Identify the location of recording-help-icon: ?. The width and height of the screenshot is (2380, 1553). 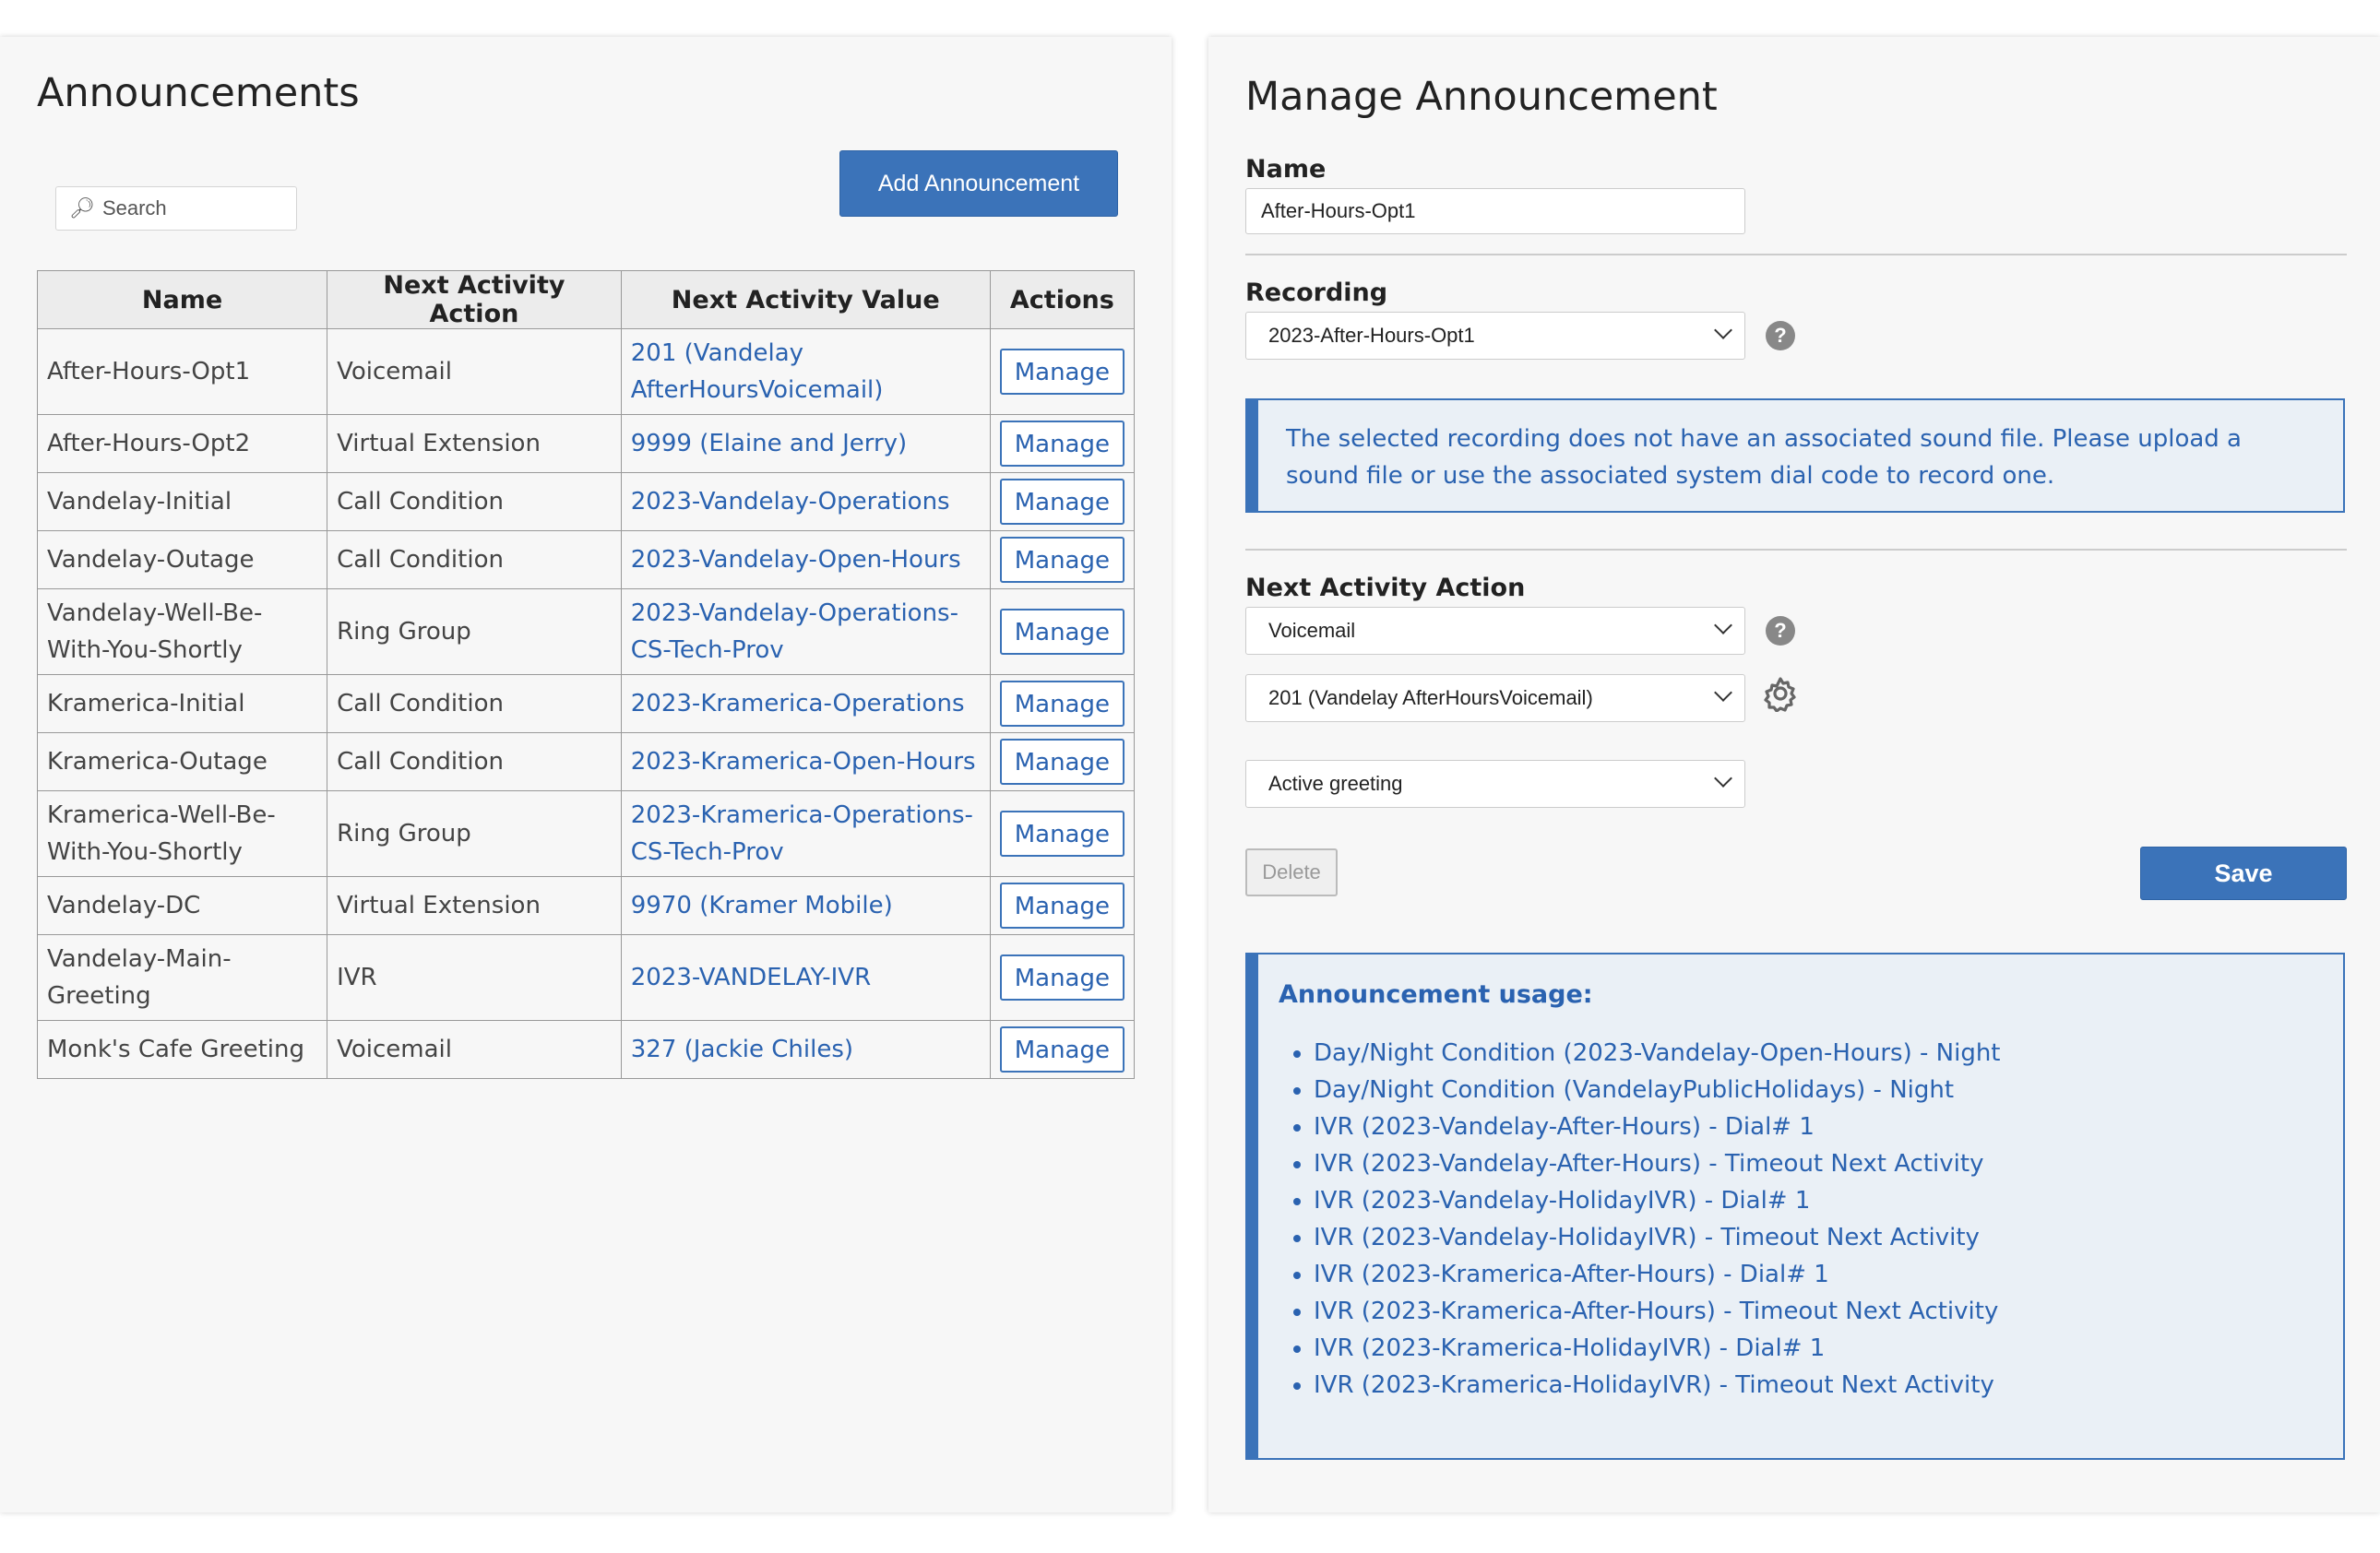
(1780, 335).